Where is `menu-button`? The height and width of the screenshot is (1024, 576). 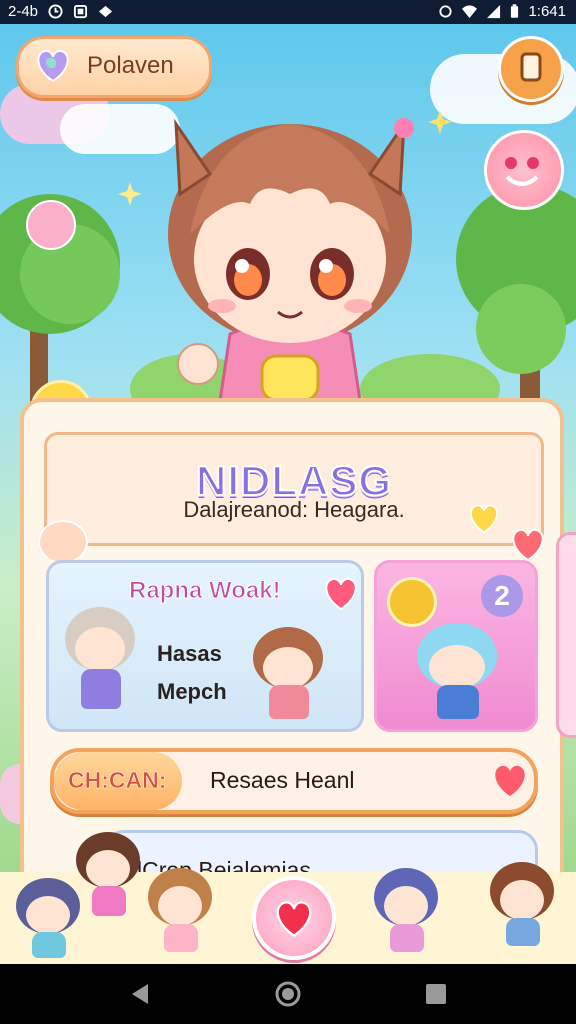 menu-button is located at coordinates (531, 69).